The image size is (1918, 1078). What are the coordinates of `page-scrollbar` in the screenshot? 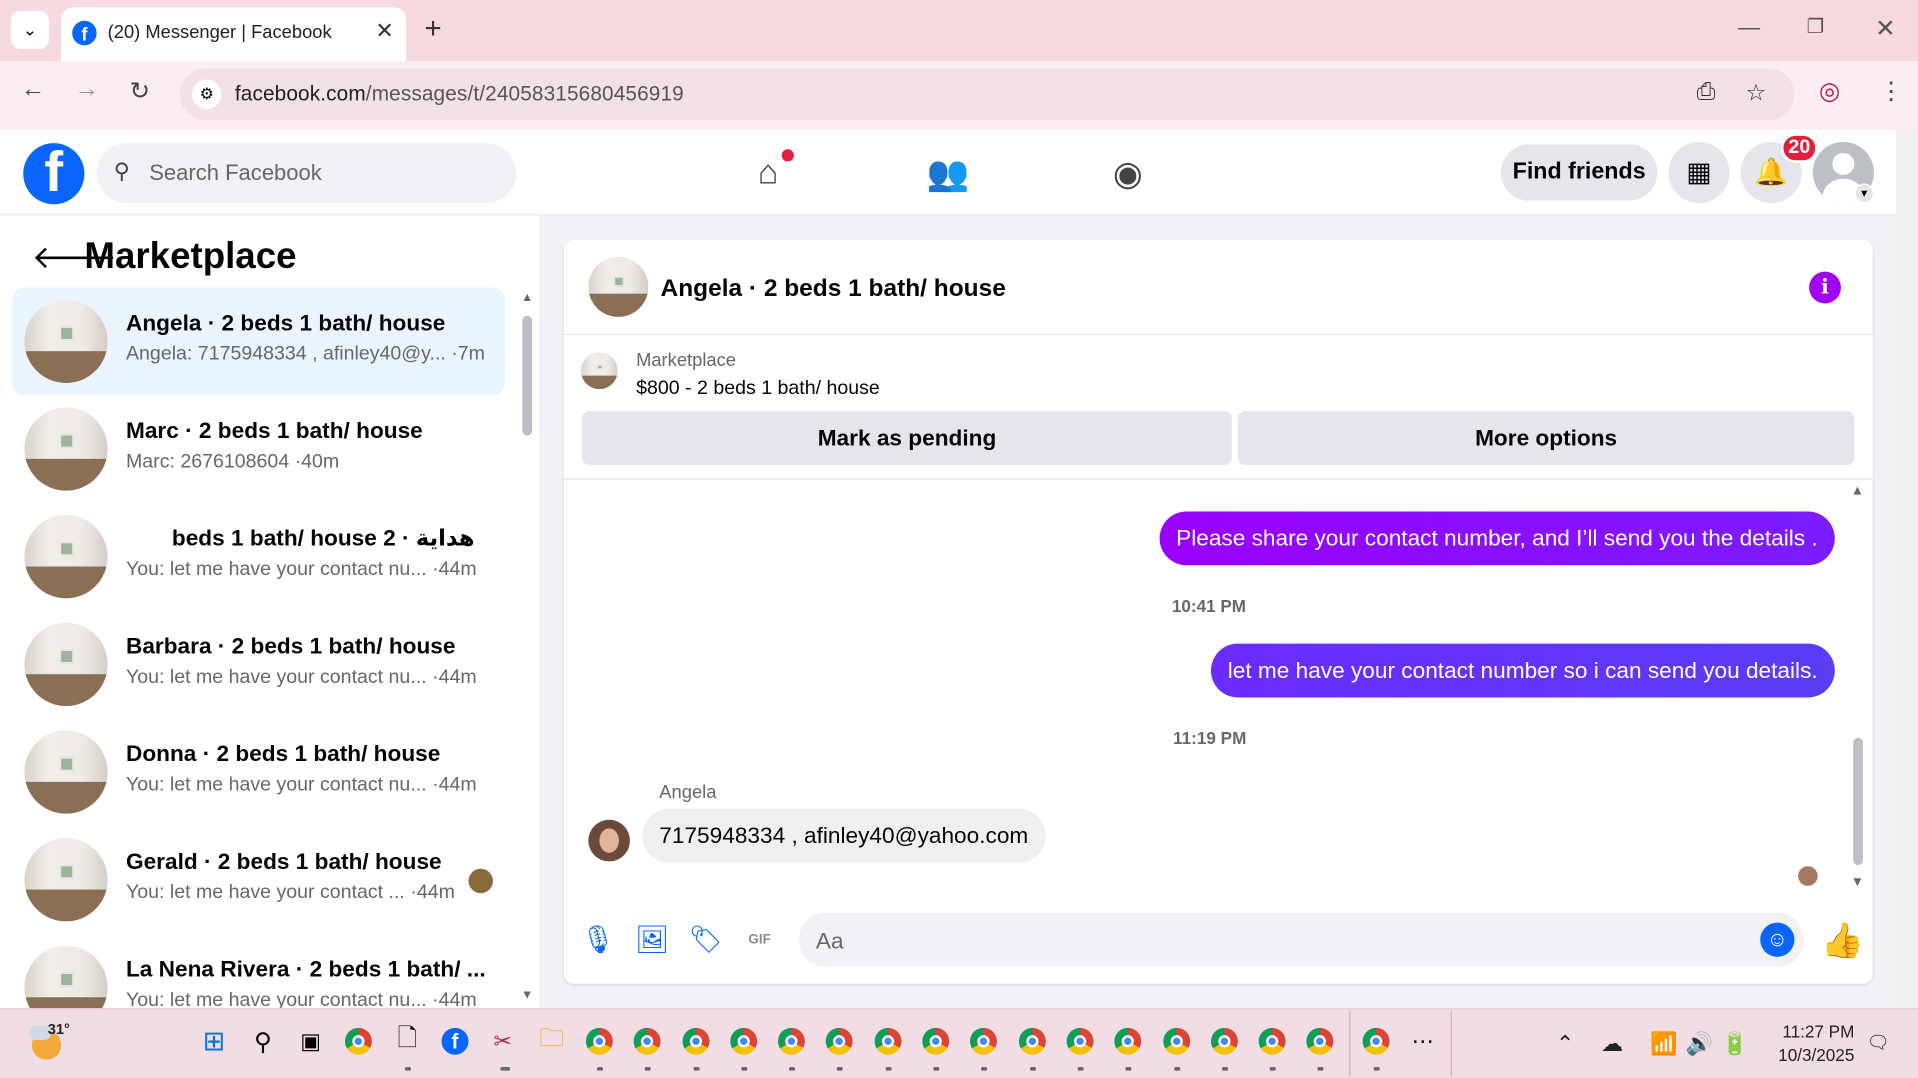 It's located at (1906, 569).